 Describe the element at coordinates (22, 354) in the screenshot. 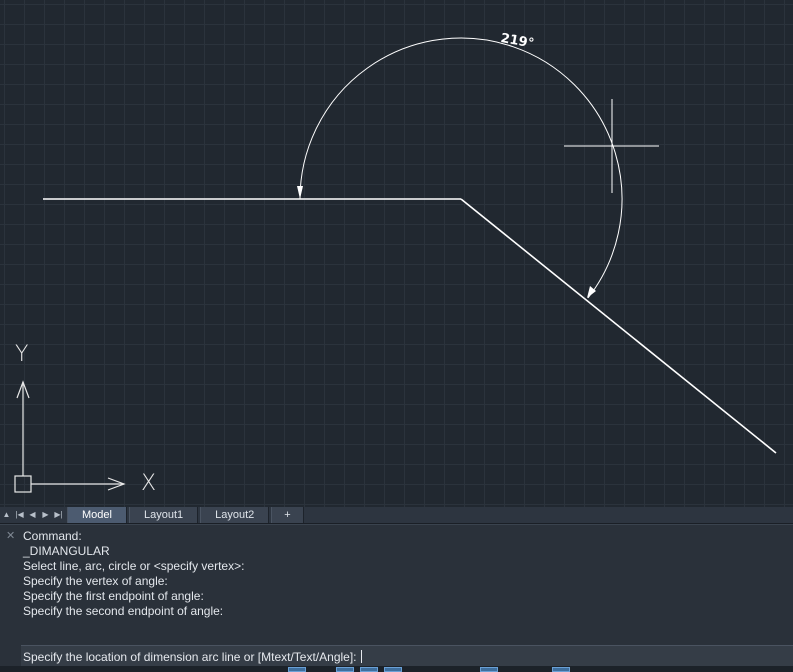

I see `ucs-y-label: Y` at that location.